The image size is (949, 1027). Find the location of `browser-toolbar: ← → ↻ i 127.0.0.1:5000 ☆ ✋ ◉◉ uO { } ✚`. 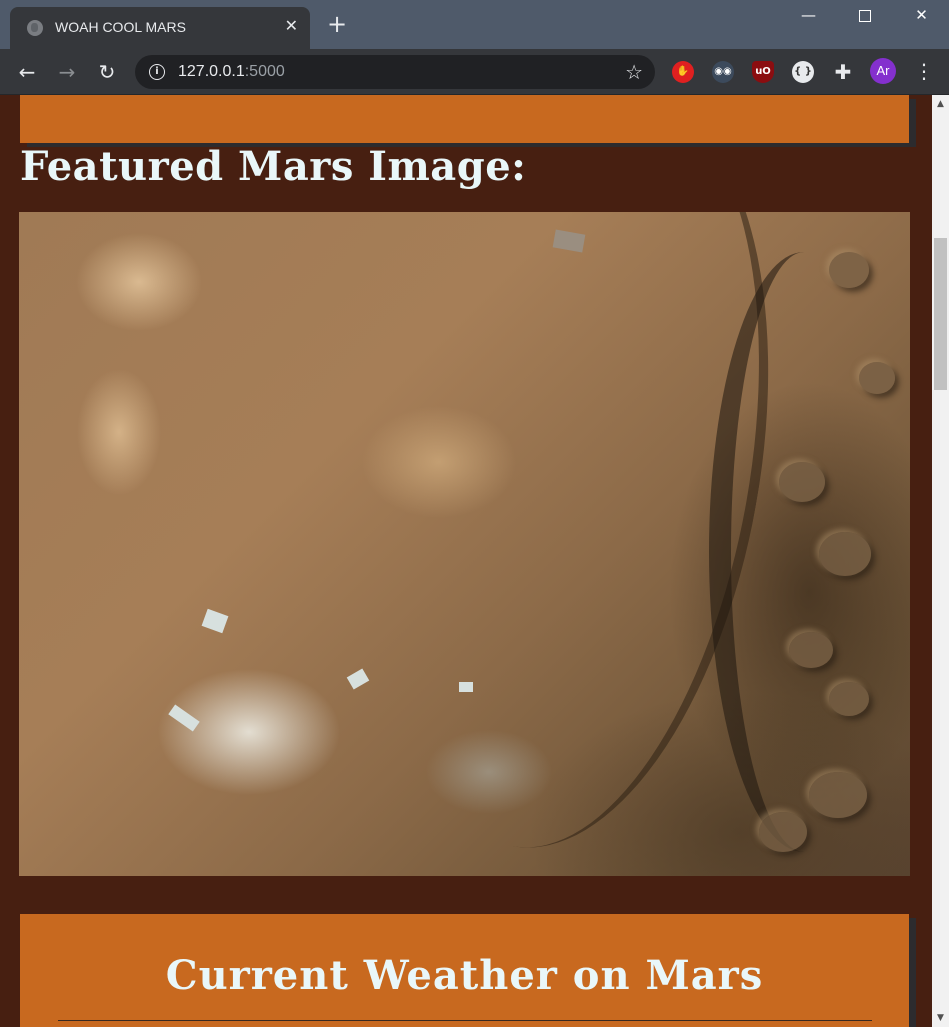

browser-toolbar: ← → ↻ i 127.0.0.1:5000 ☆ ✋ ◉◉ uO { } ✚ is located at coordinates (474, 72).